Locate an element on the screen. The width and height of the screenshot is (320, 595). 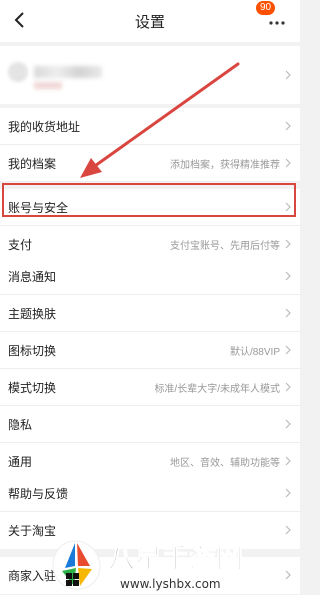
user-tag-blurred is located at coordinates (48, 85).